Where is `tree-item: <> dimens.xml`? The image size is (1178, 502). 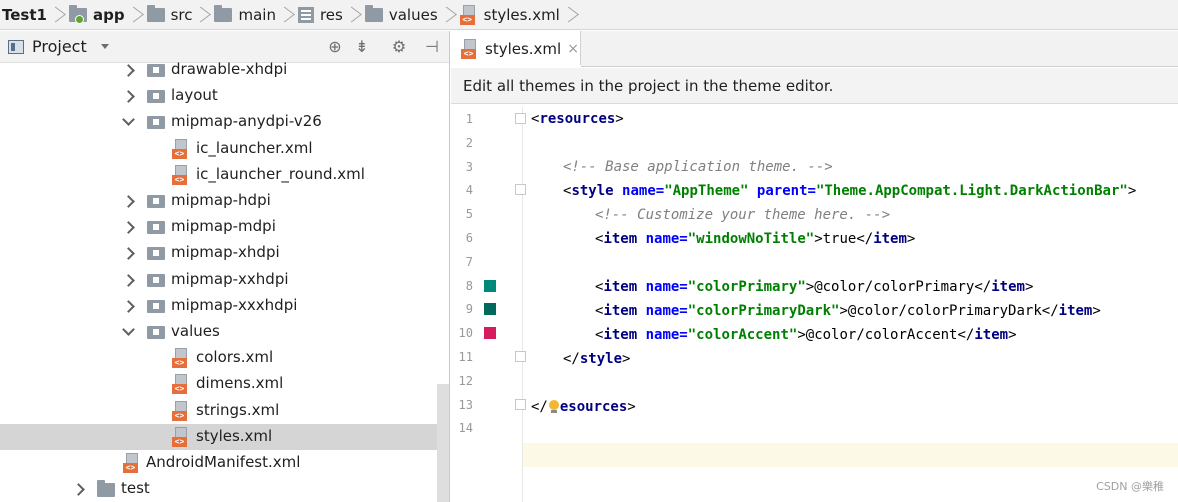
tree-item: <> dimens.xml is located at coordinates (224, 384).